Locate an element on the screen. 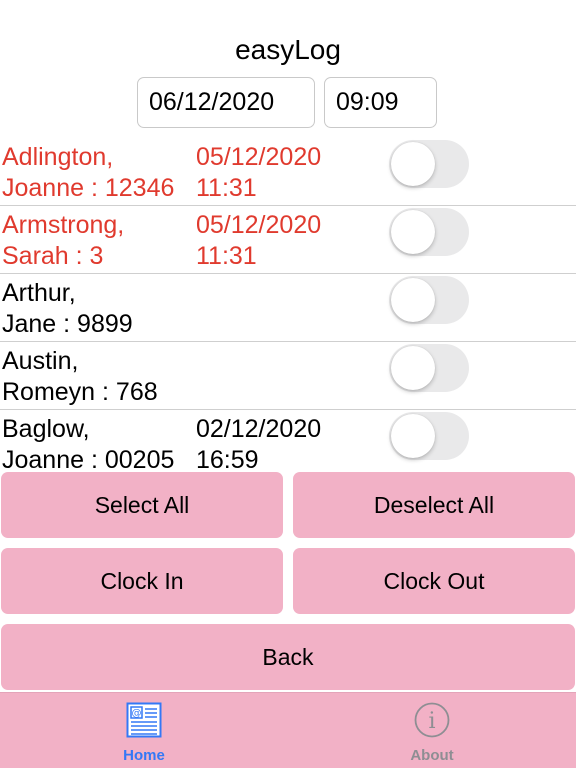  home-news-icon: @ is located at coordinates (144, 720).